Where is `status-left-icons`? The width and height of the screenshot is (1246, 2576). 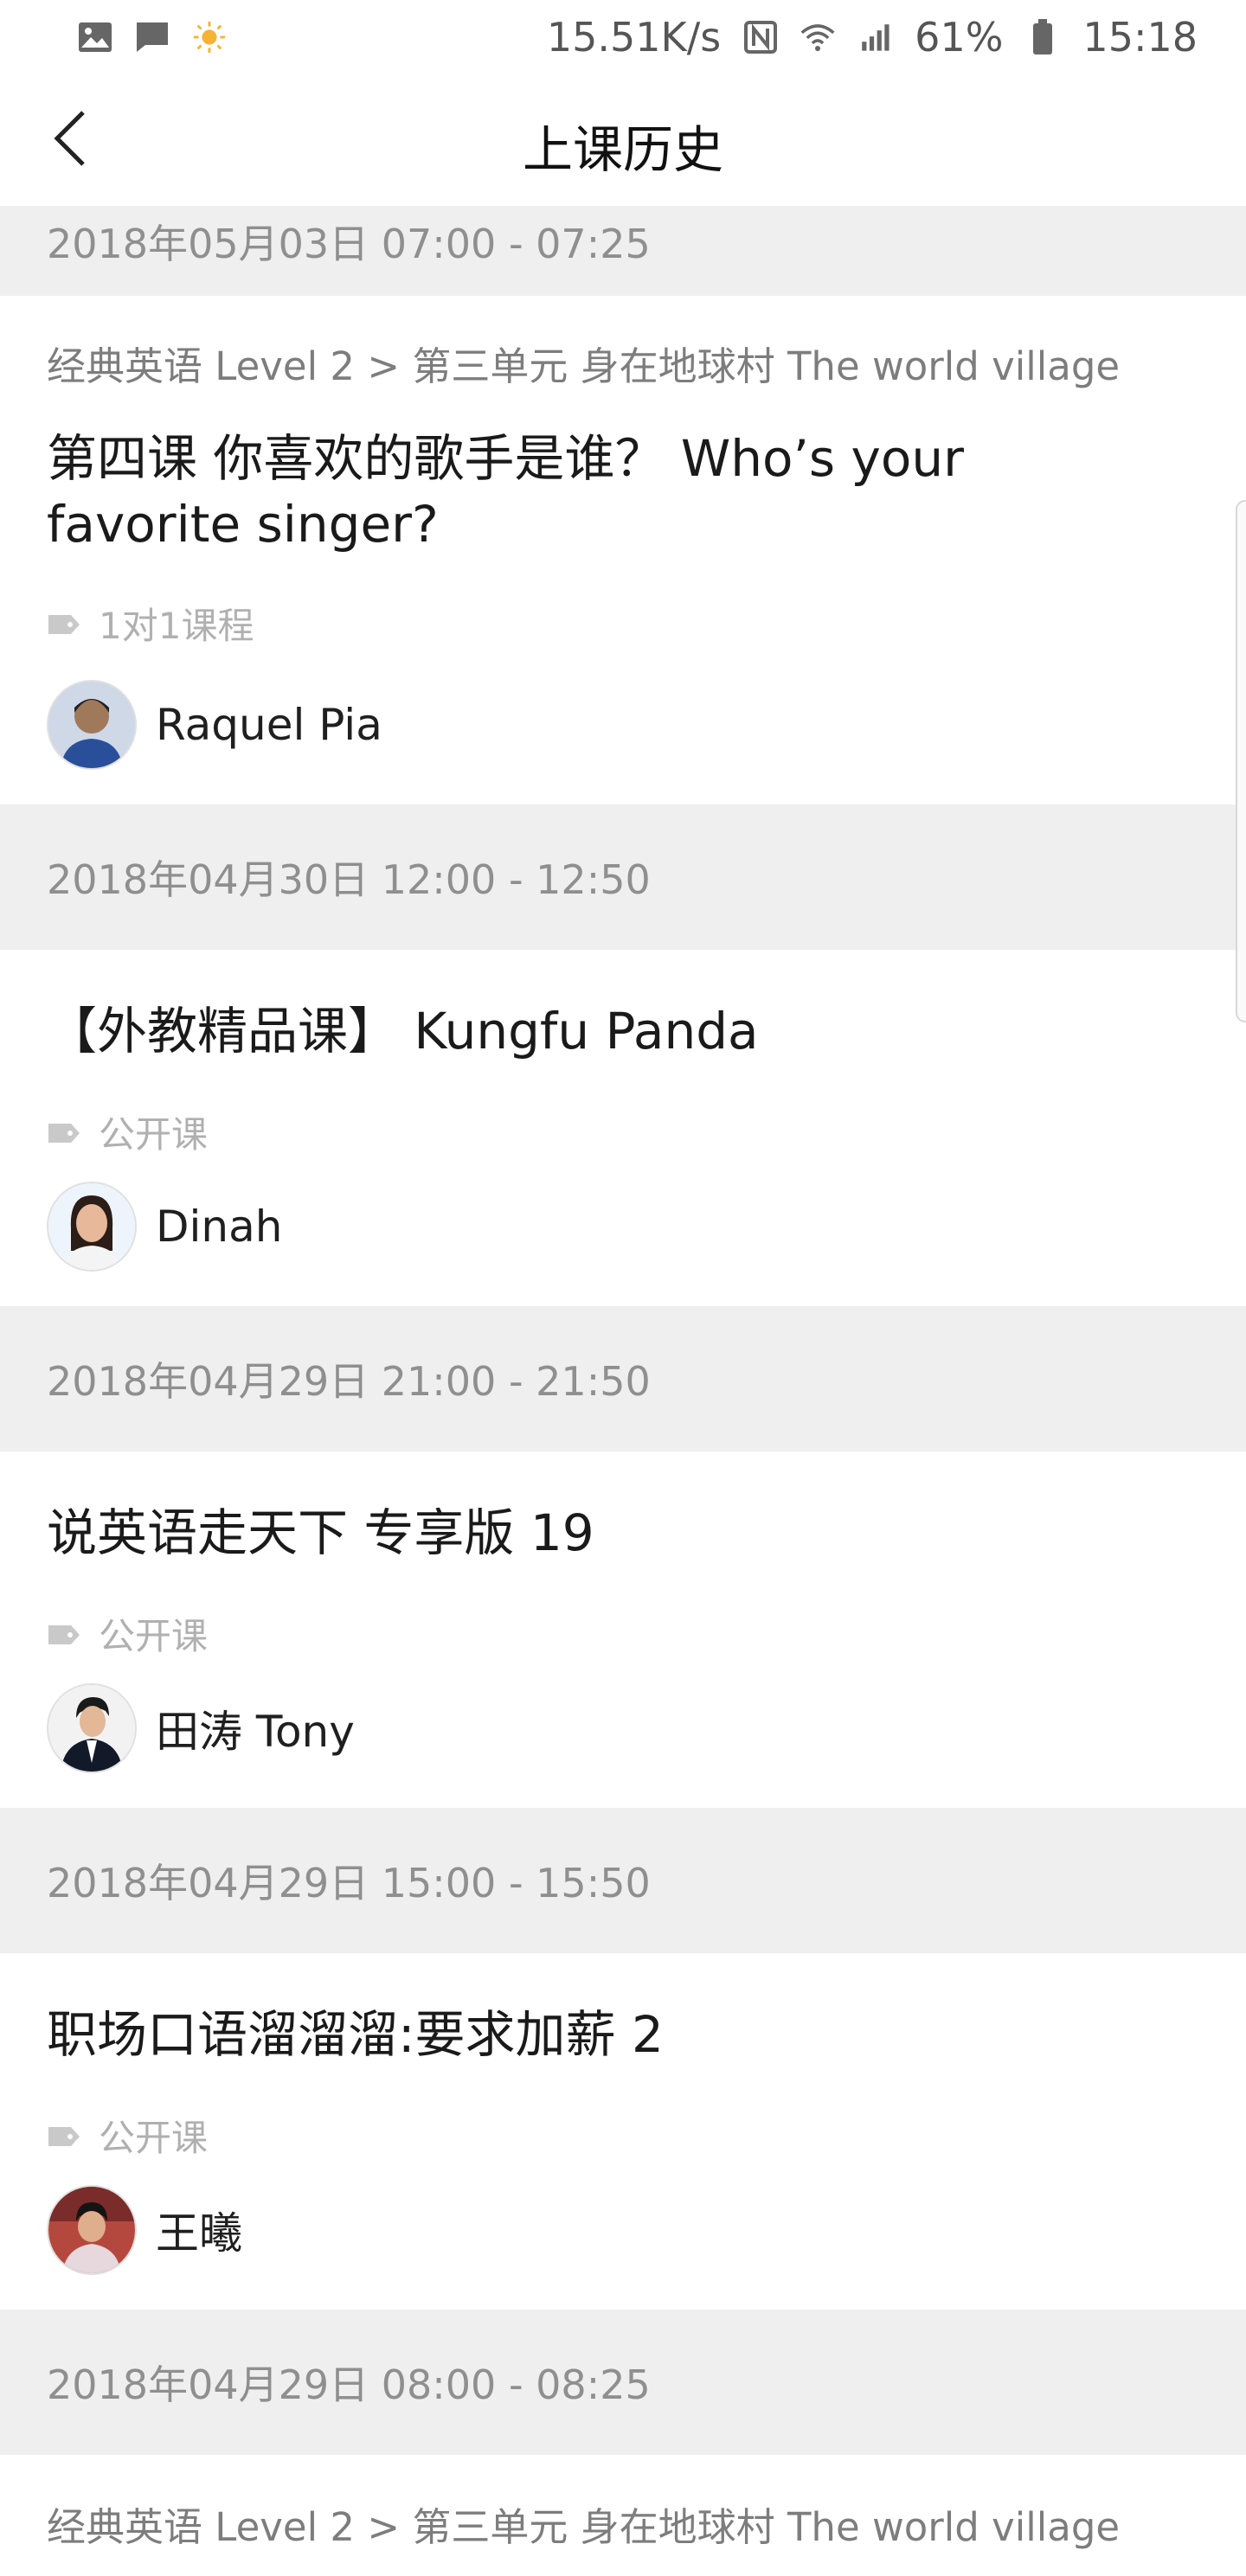
status-left-icons is located at coordinates (153, 37).